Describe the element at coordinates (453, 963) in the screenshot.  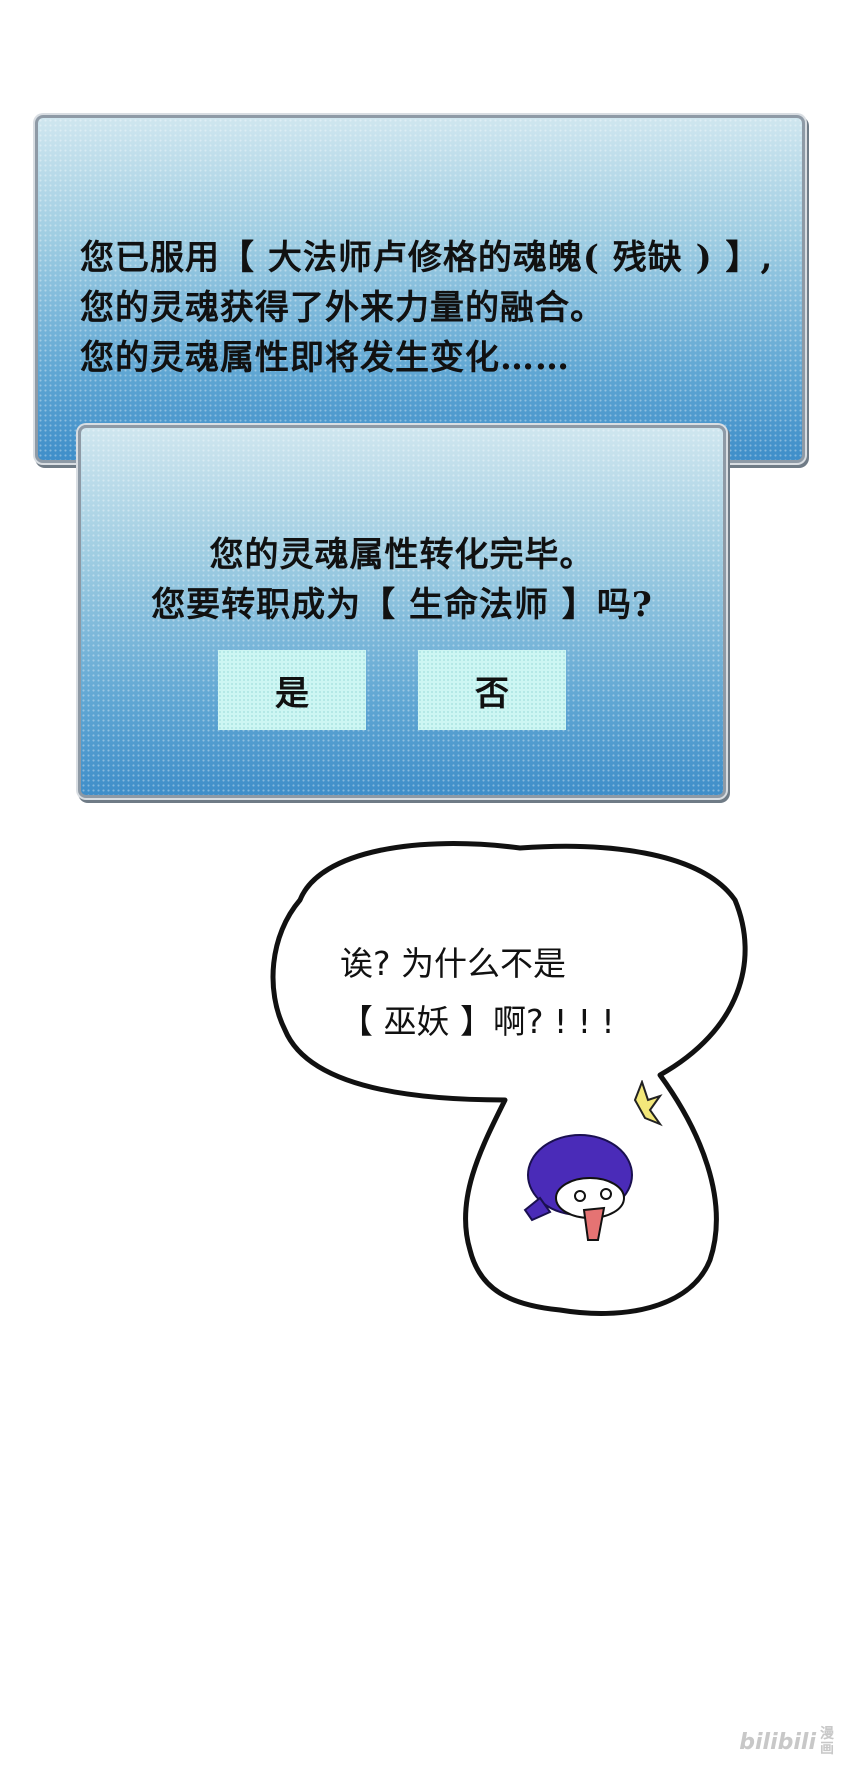
I see `speech-line: 诶? 为什么不是` at that location.